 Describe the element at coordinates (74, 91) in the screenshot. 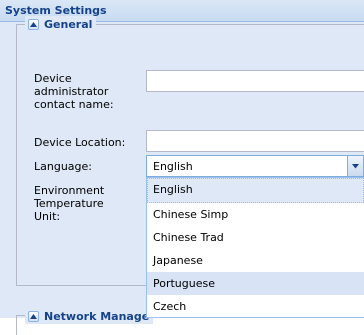

I see `device-admin-label: Device administrator contact name:` at that location.